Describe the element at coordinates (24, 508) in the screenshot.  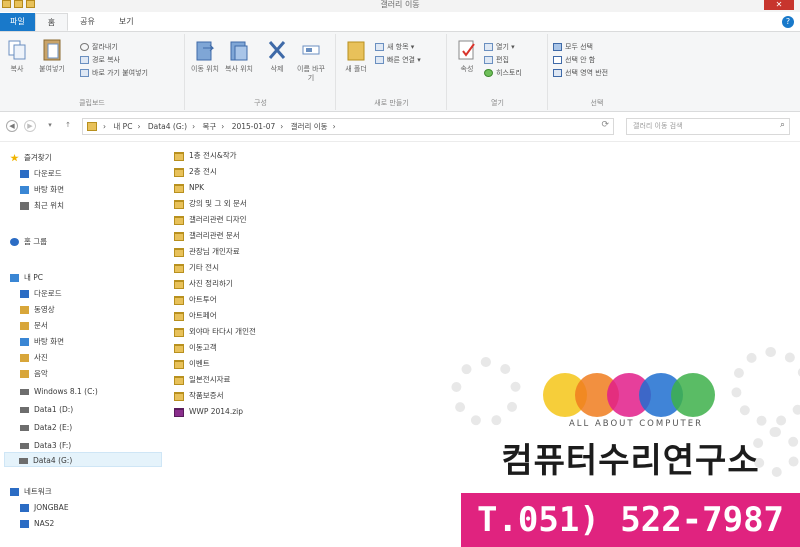
I see `computer-icon` at that location.